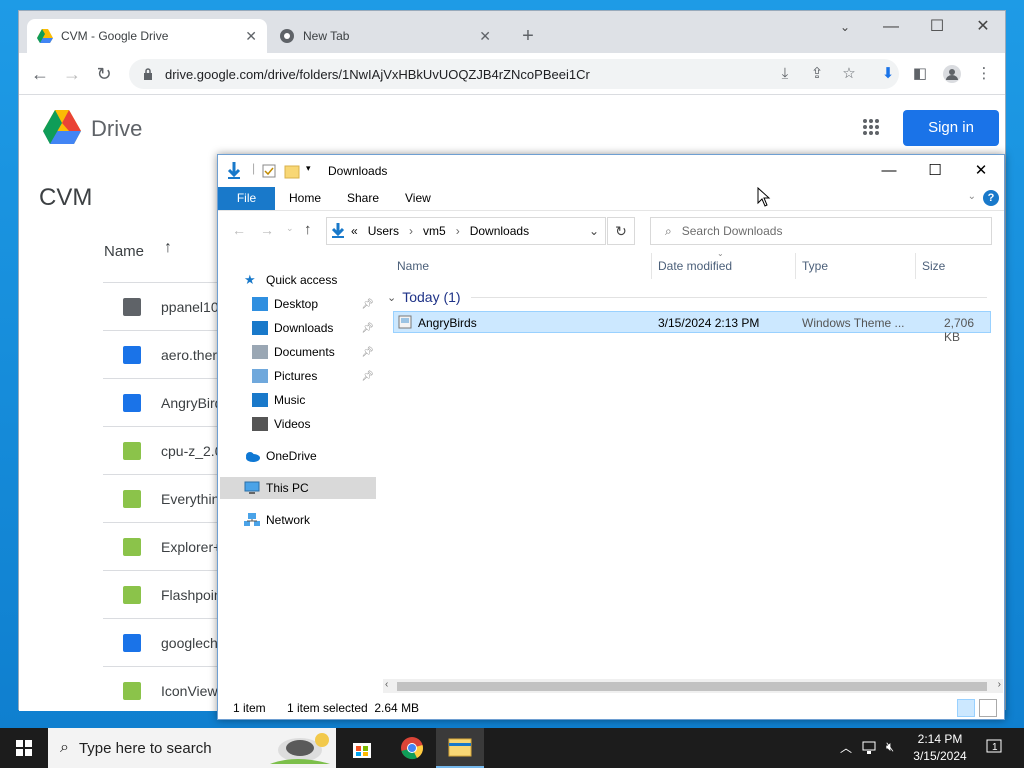  What do you see at coordinates (728, 297) in the screenshot?
I see `group-divider` at bounding box center [728, 297].